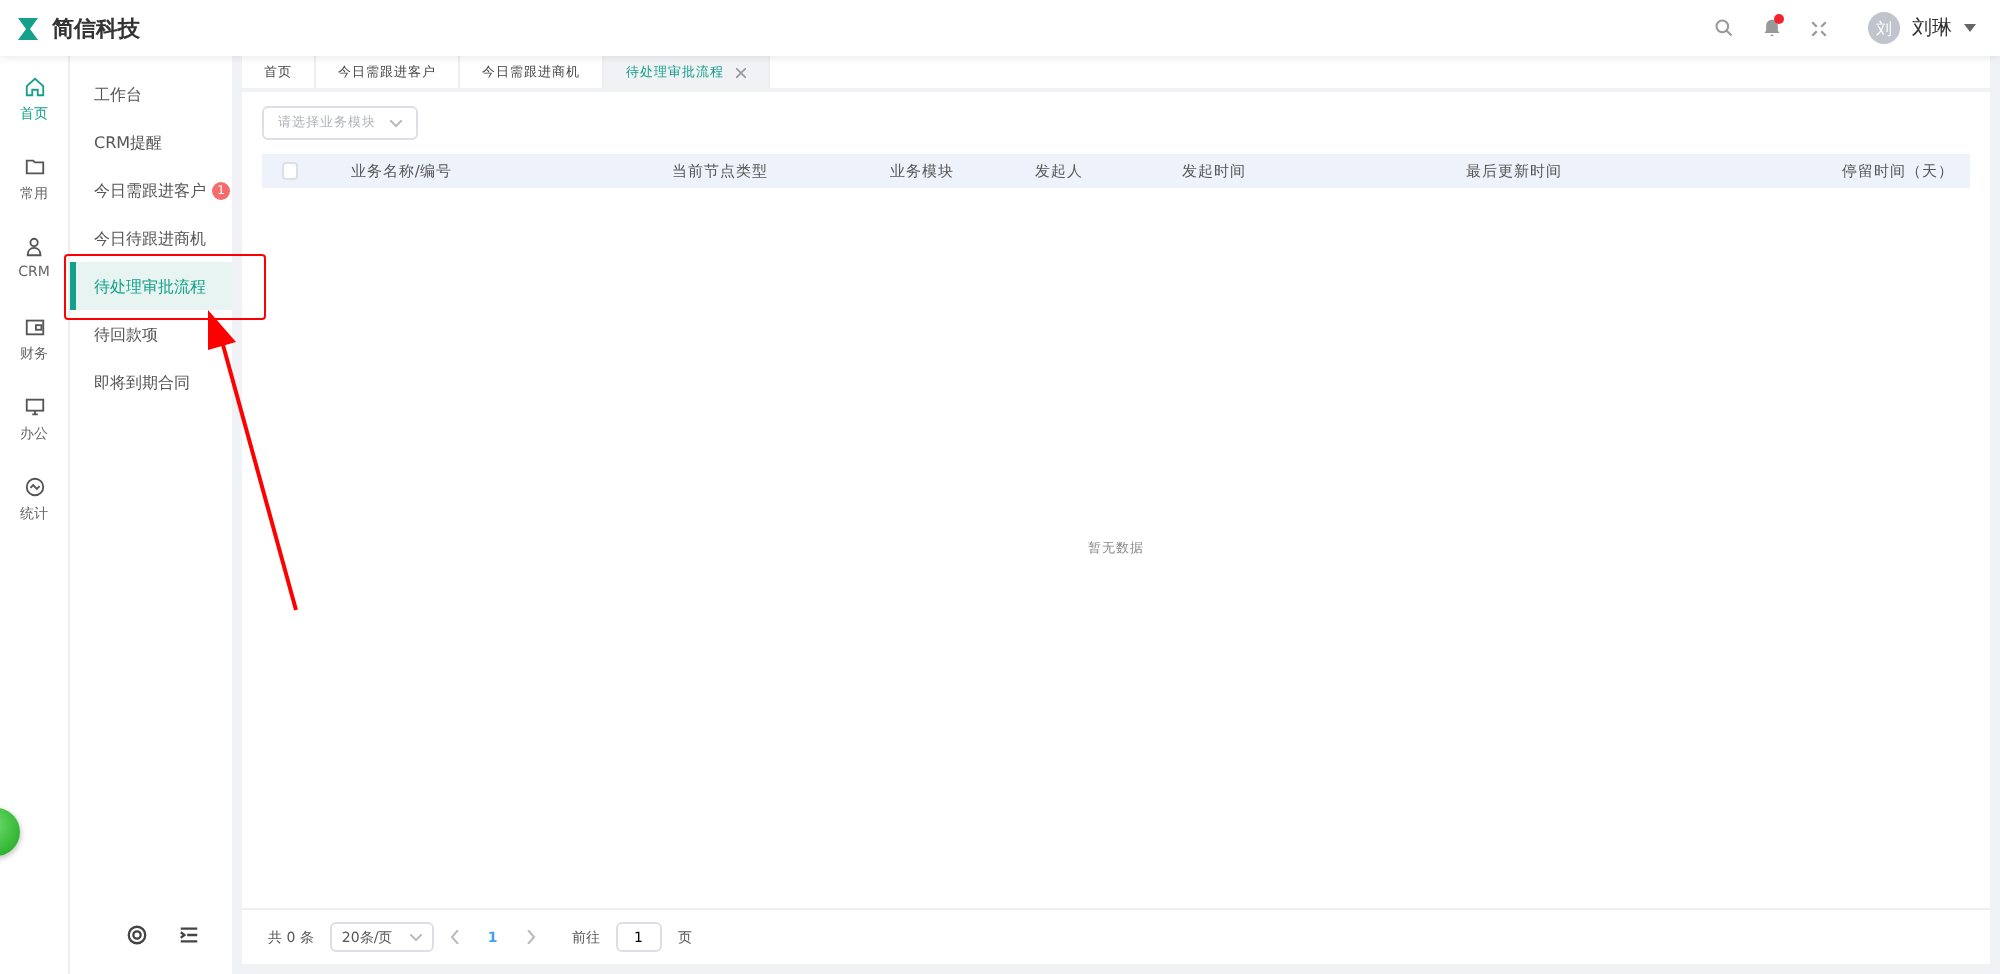 This screenshot has height=974, width=2000. I want to click on close-icon, so click(741, 72).